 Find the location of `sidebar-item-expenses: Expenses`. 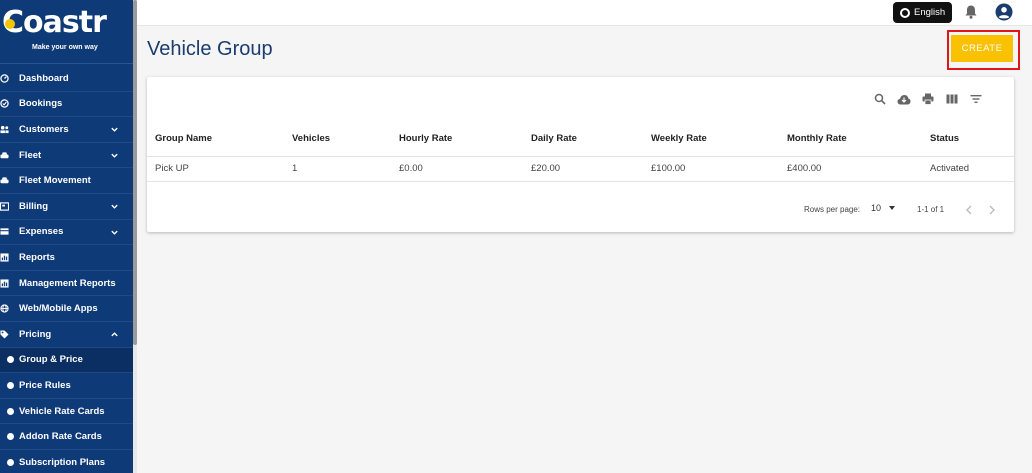

sidebar-item-expenses: Expenses is located at coordinates (66, 233).